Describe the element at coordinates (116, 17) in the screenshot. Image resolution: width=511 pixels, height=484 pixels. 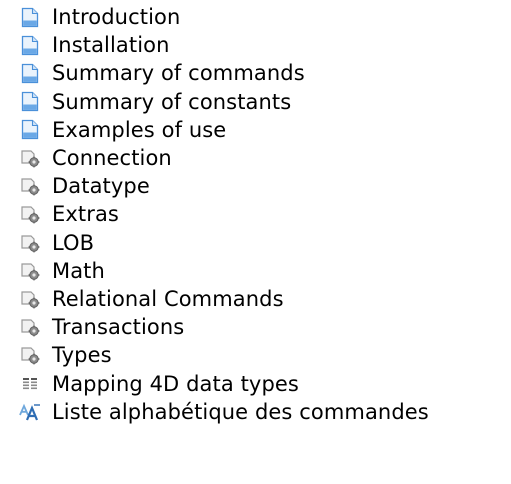
I see `toc-item-label: Introduction` at that location.